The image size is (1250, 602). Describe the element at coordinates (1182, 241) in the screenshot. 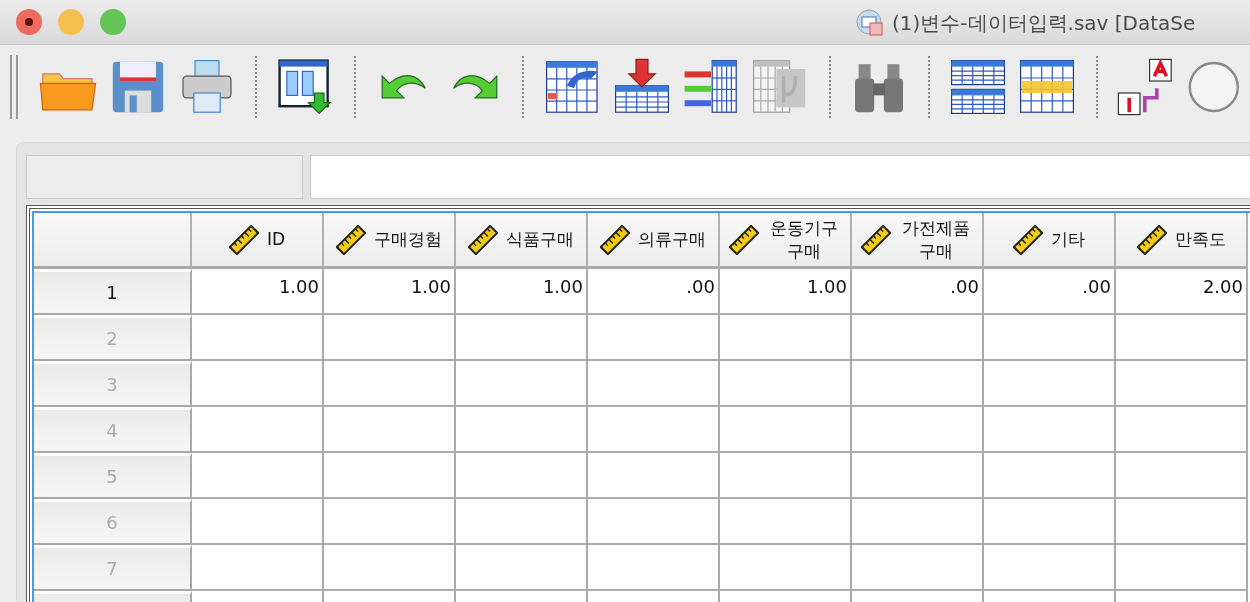

I see `column-header: 만족도` at that location.